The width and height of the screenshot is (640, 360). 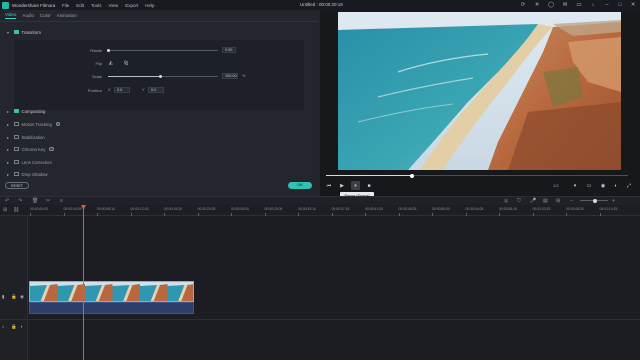 What do you see at coordinates (36, 124) in the screenshot?
I see `motion-tracking-label: Motion Tracking` at bounding box center [36, 124].